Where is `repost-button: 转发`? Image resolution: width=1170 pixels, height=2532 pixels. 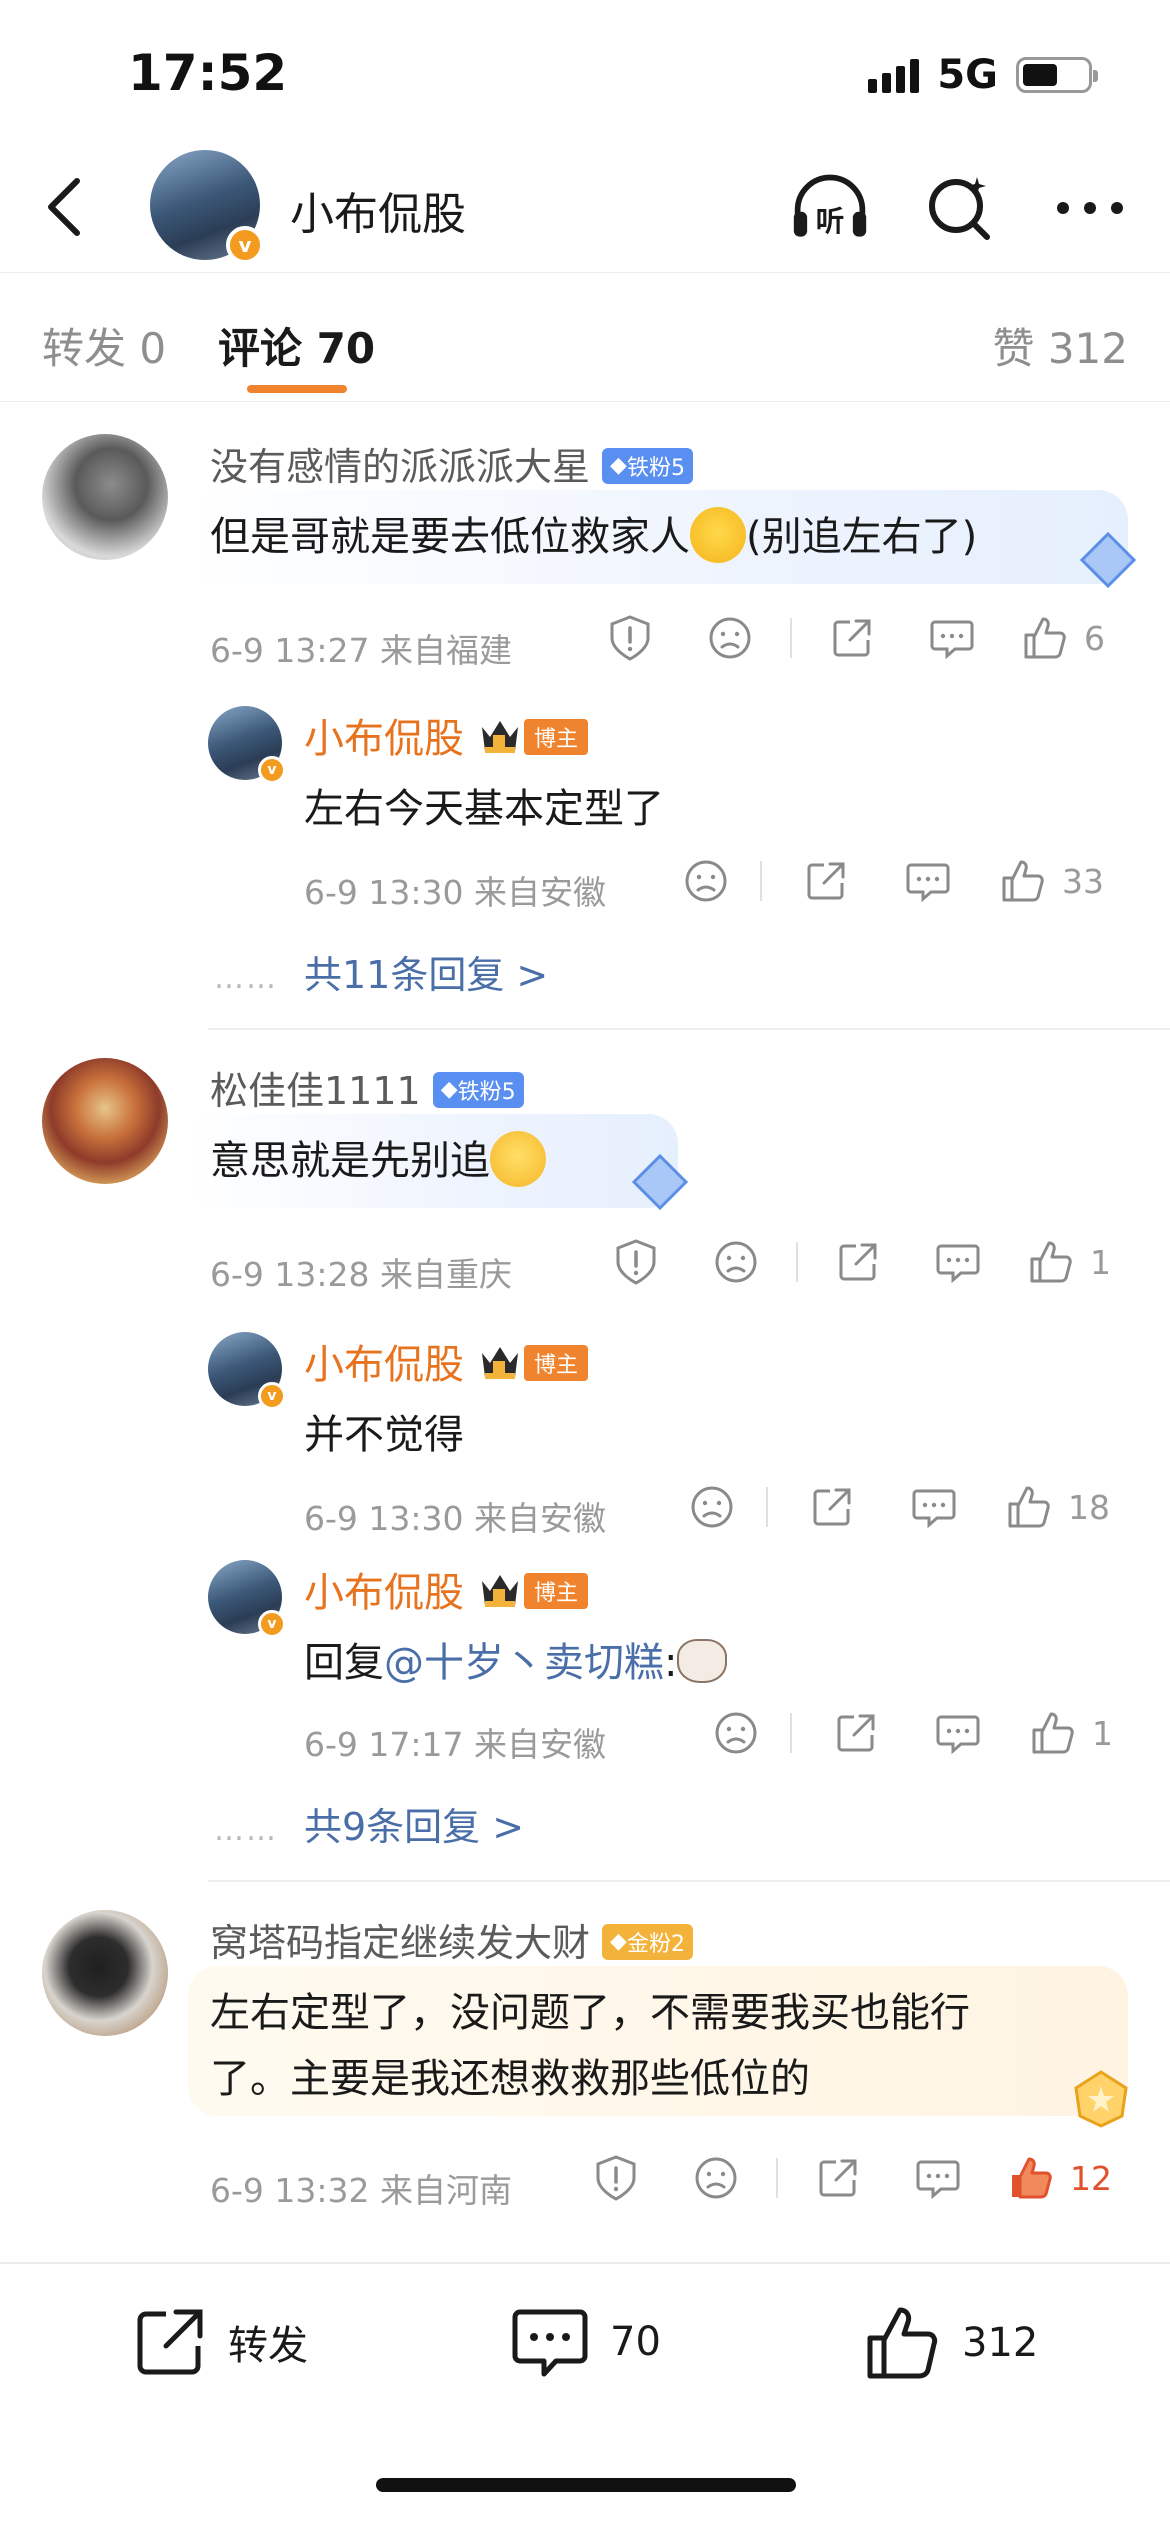
repost-button: 转发 is located at coordinates (220, 2342).